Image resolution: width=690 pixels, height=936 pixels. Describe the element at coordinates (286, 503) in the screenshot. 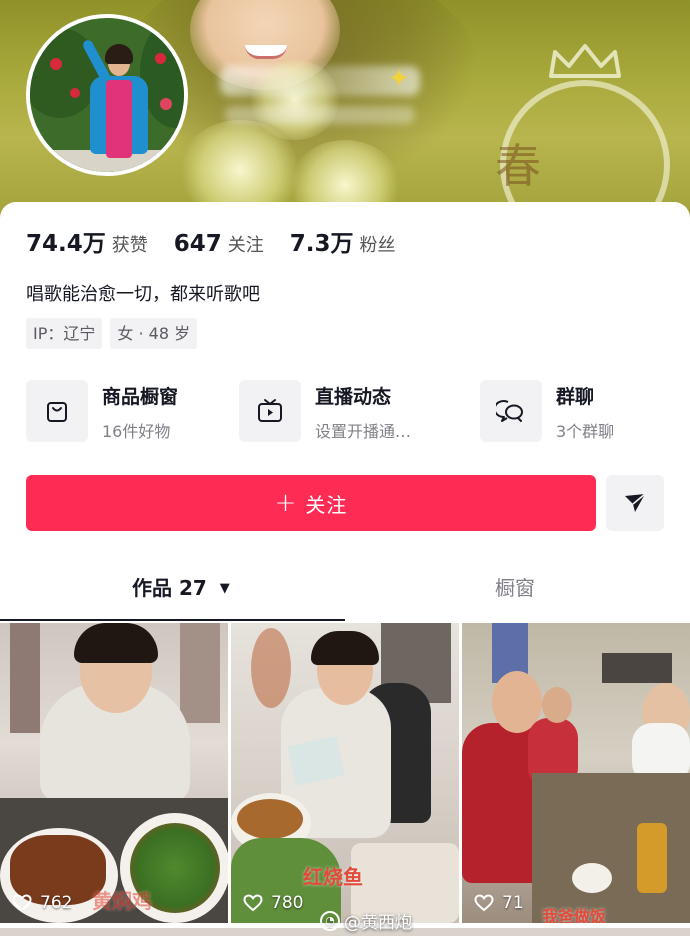

I see `plus-icon: +` at that location.